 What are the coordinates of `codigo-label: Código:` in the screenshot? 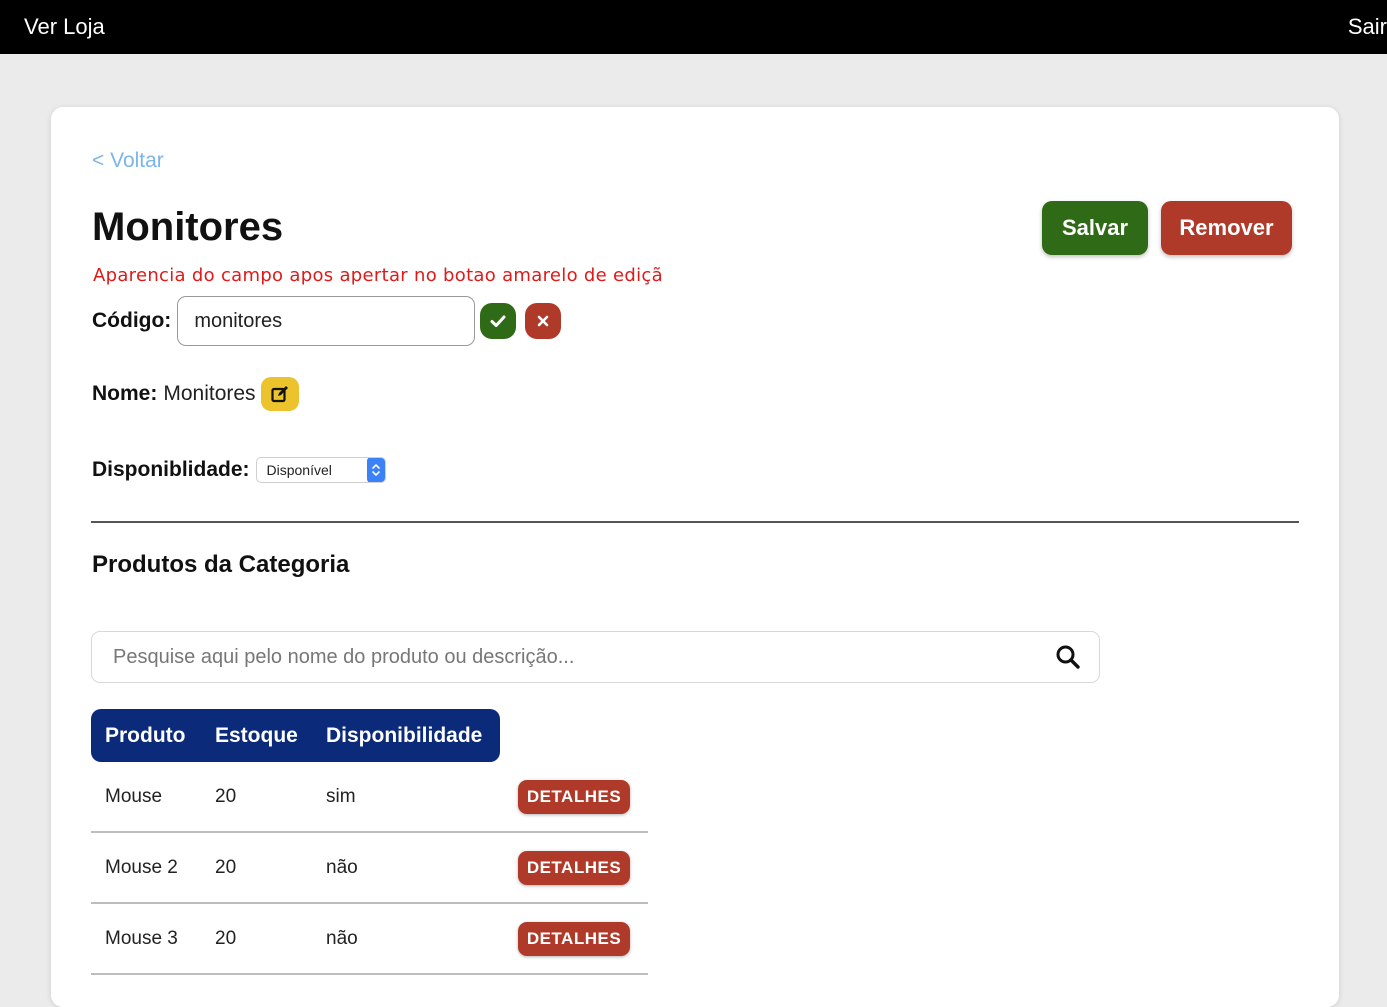 It's located at (132, 320).